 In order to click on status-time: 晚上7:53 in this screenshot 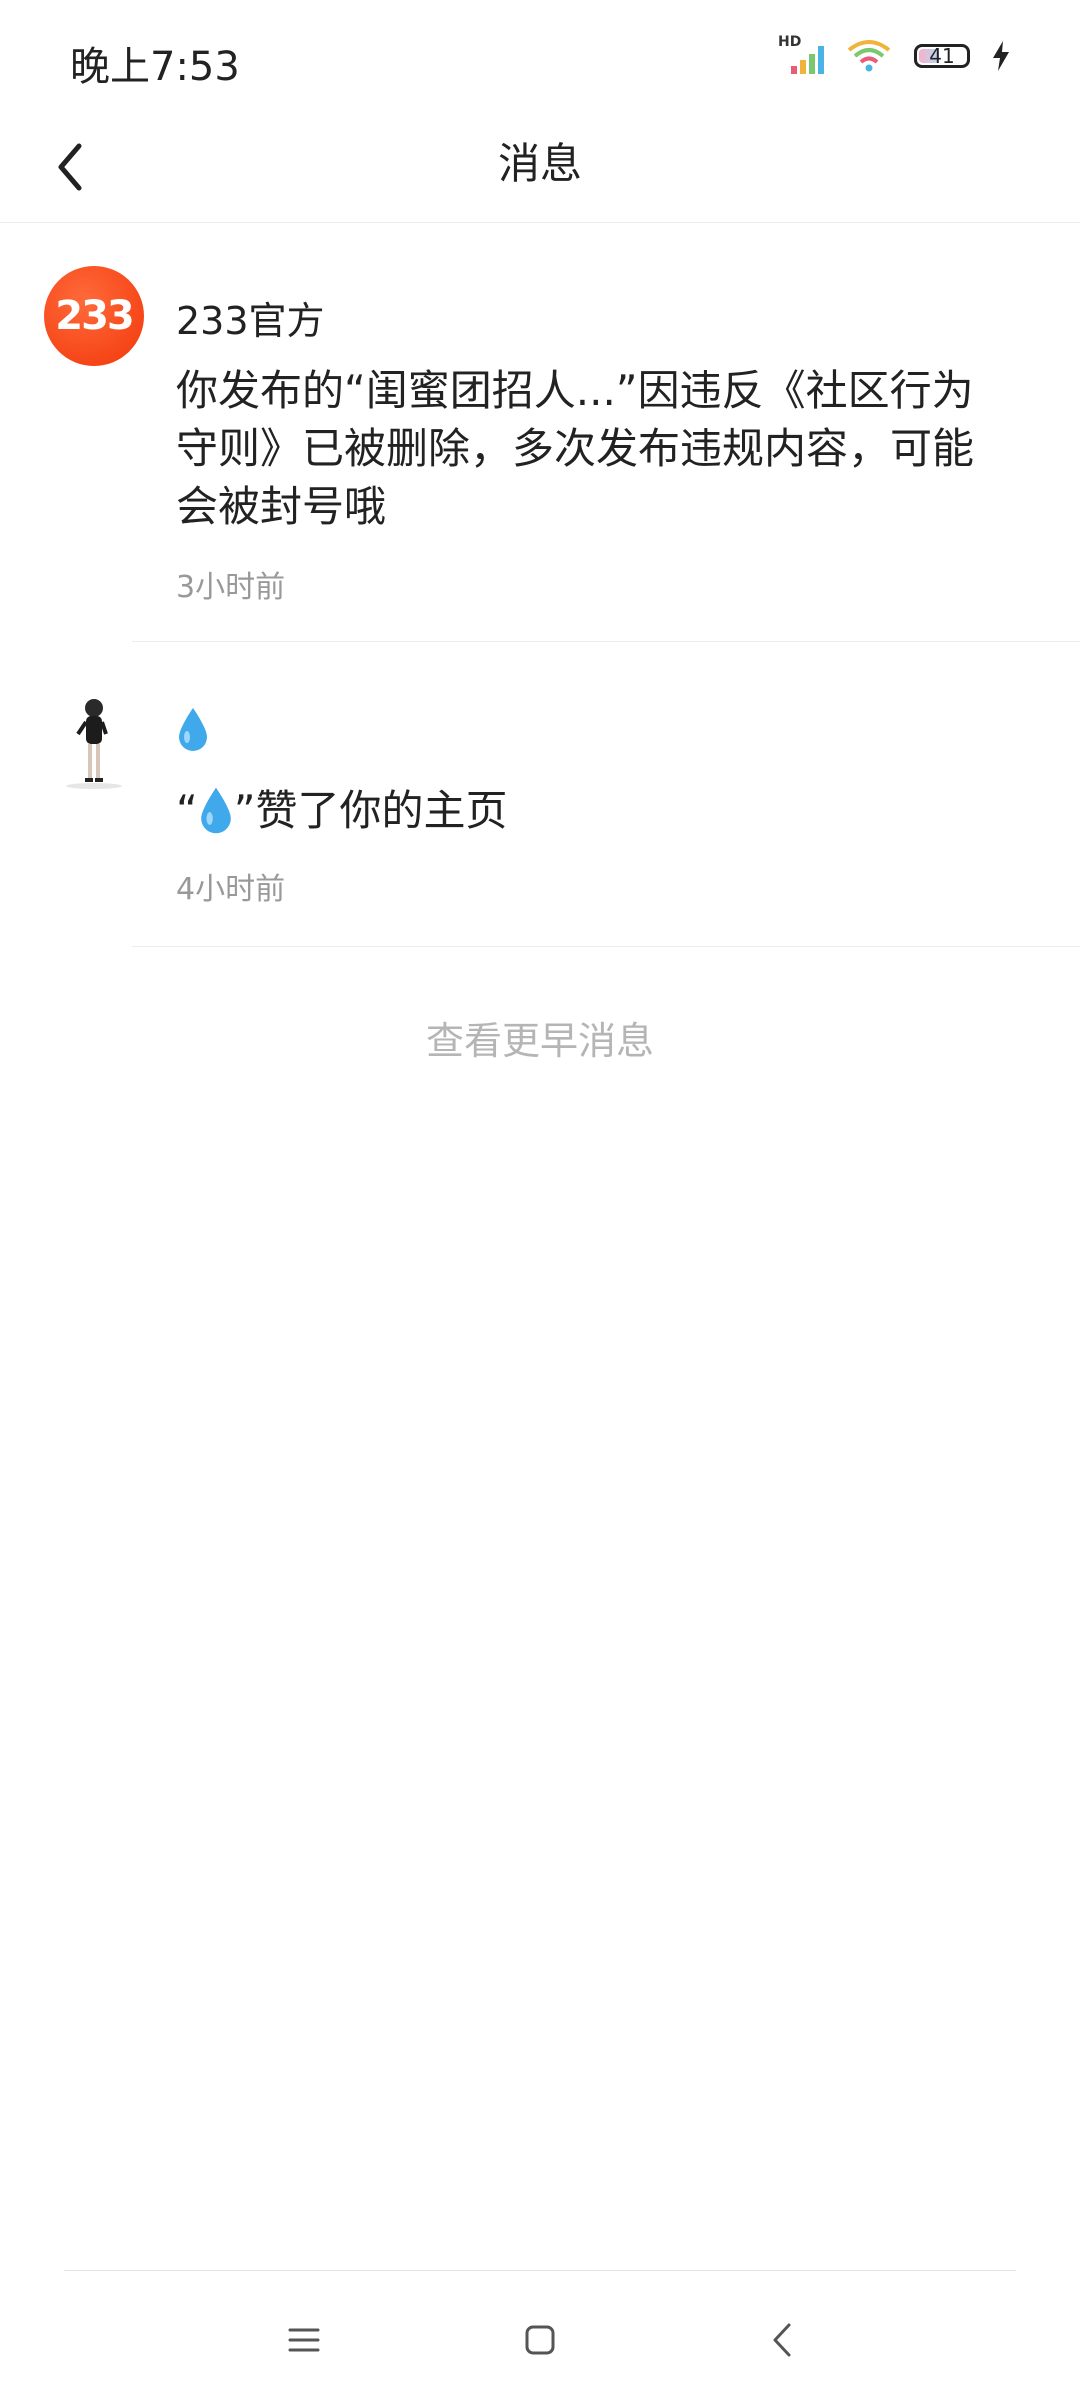, I will do `click(155, 67)`.